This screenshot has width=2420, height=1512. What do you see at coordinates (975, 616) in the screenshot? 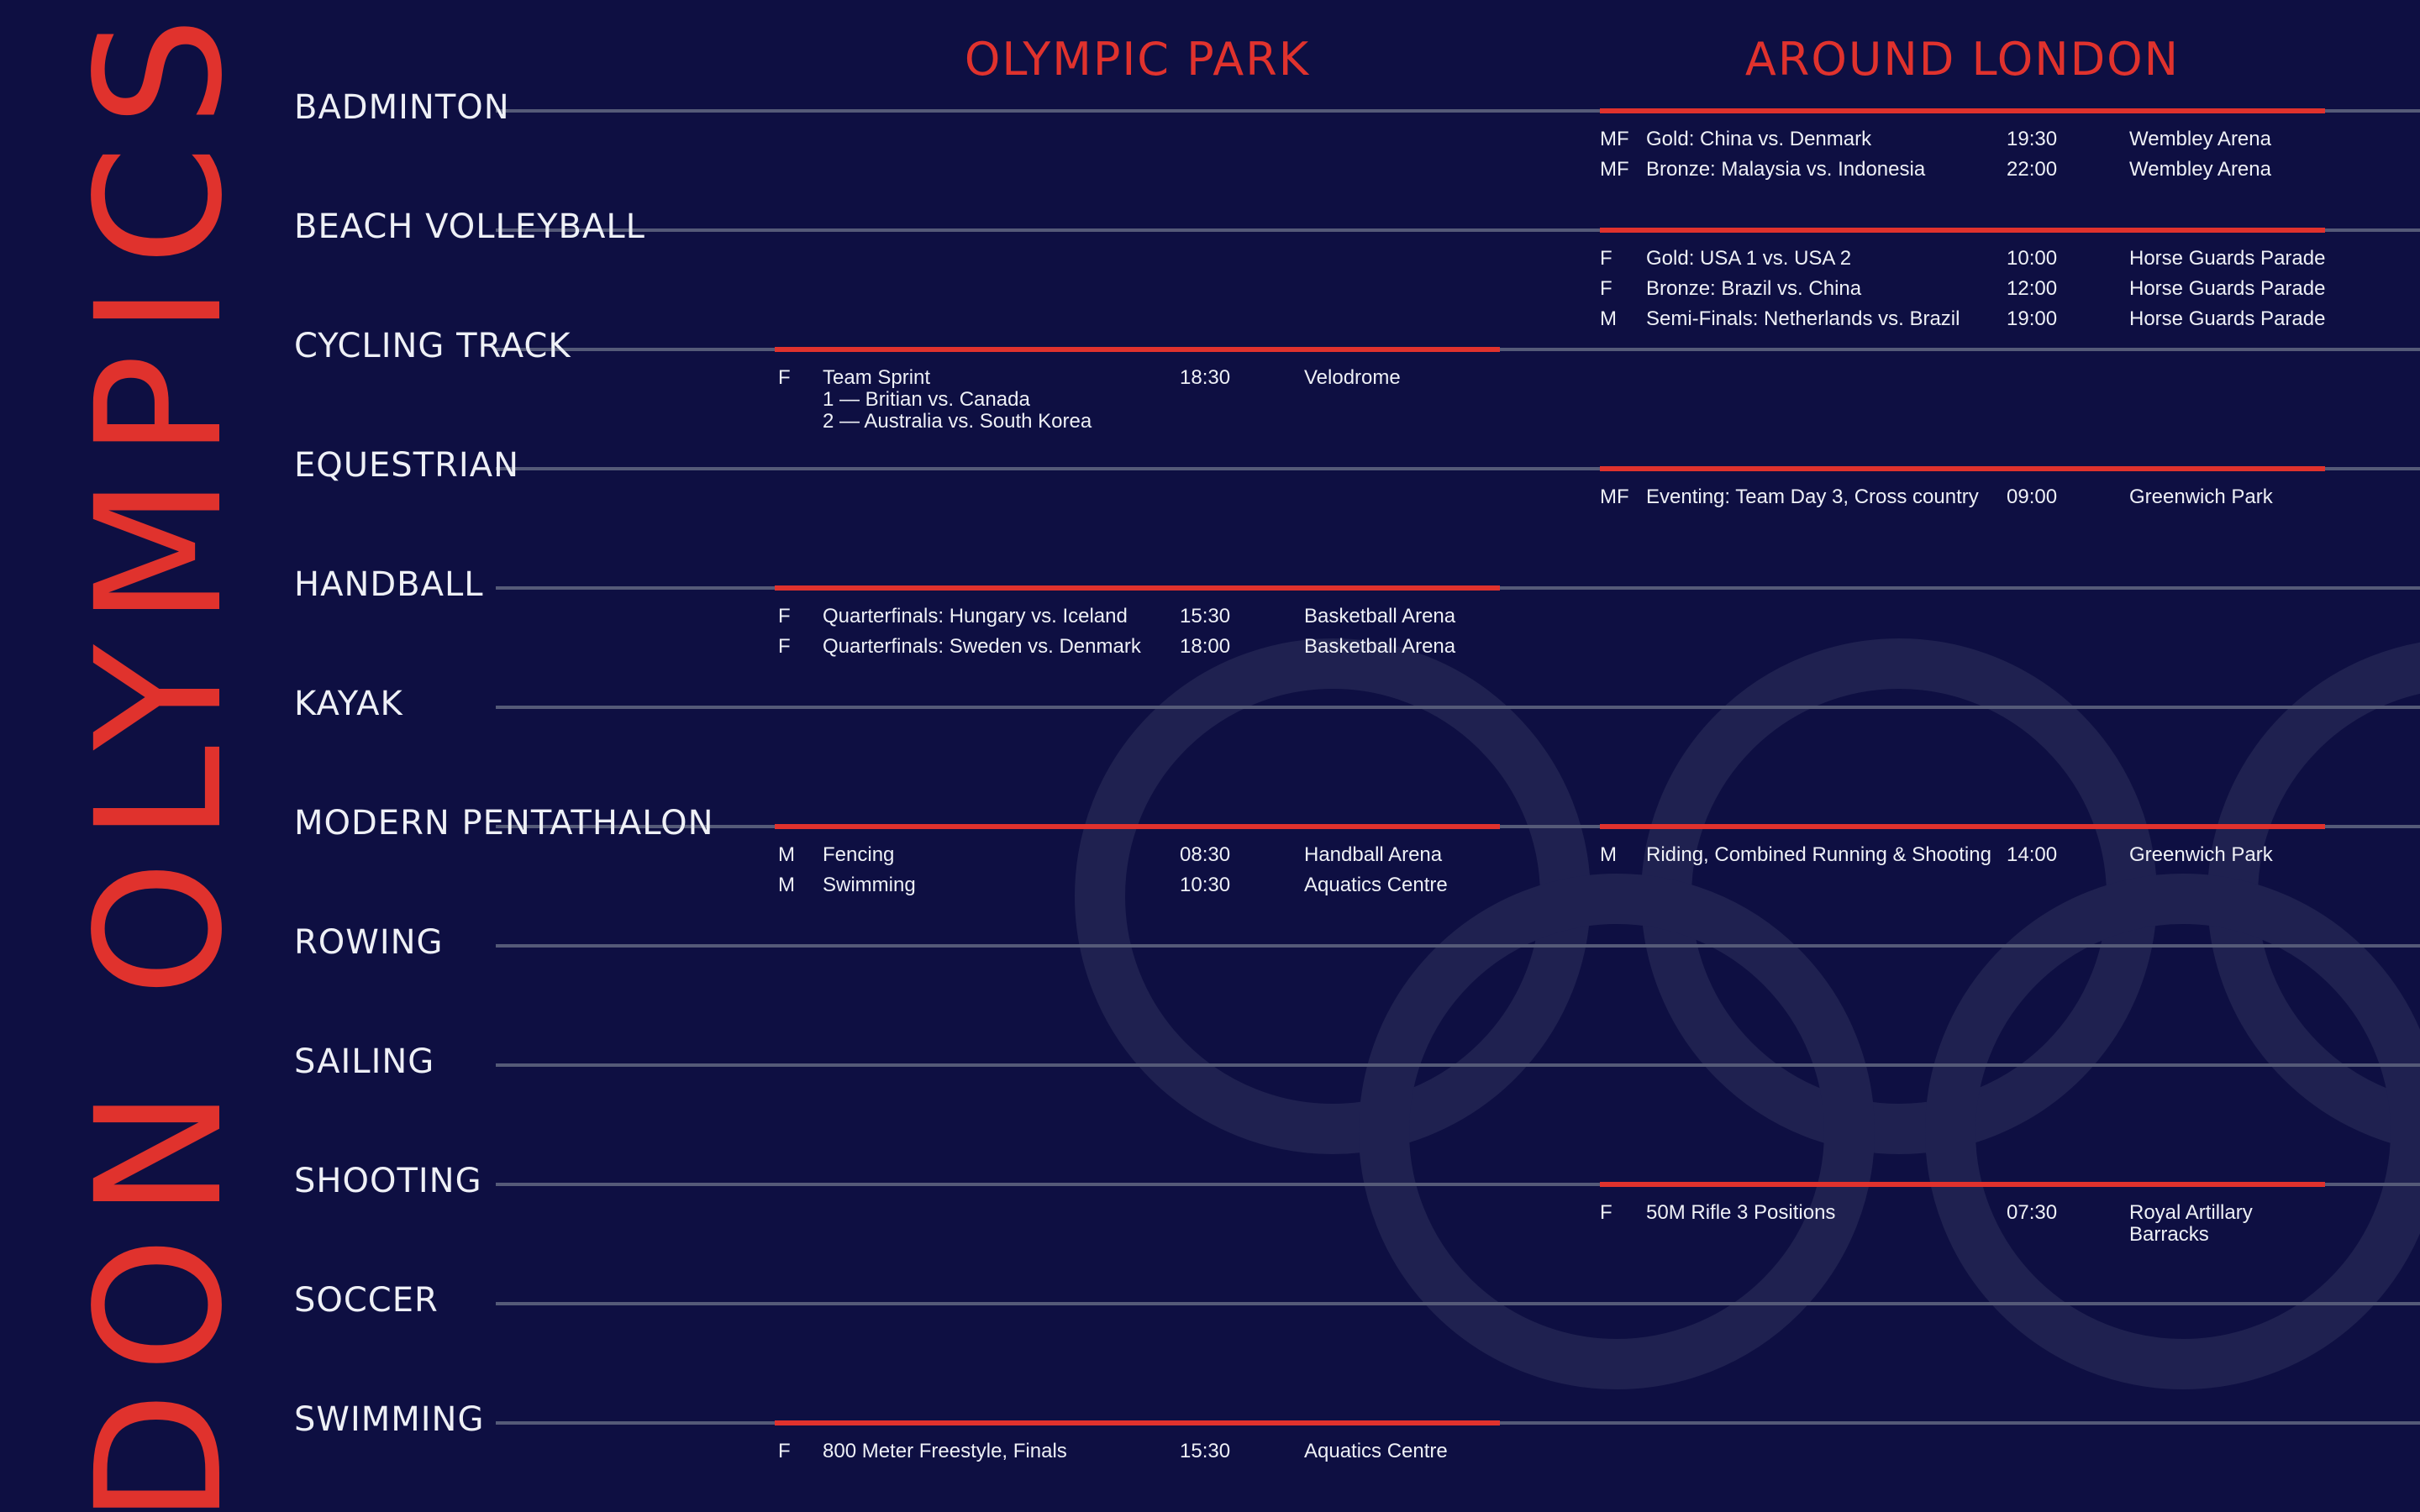
I see `event-title: Quarterfinals: Hungary vs. Iceland` at bounding box center [975, 616].